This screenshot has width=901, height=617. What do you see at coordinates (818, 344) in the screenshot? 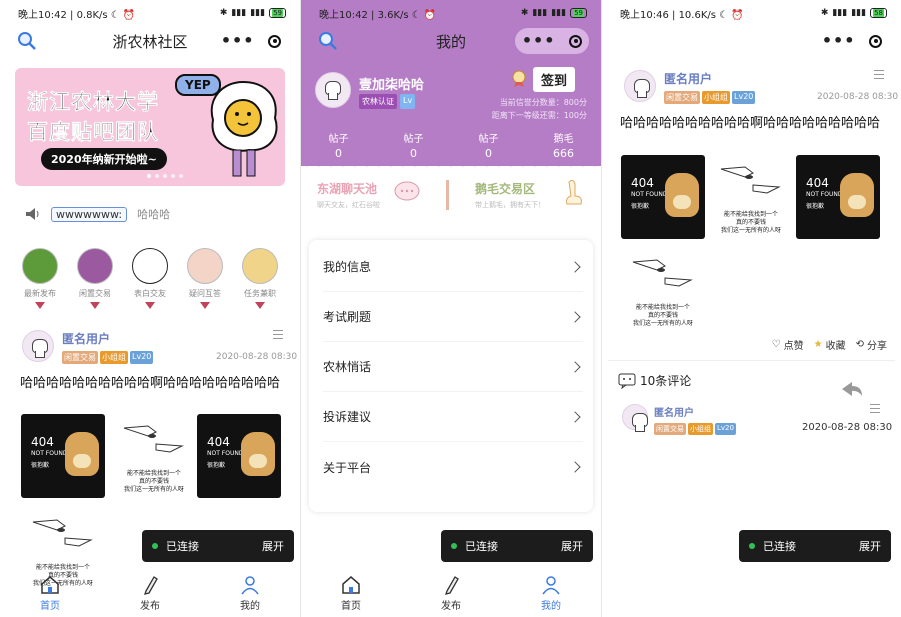
I see `star-icon: ★` at bounding box center [818, 344].